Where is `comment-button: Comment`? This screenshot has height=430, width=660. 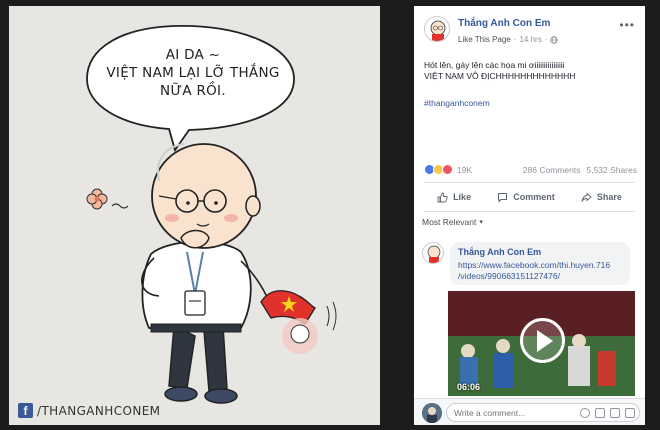 comment-button: Comment is located at coordinates (526, 197).